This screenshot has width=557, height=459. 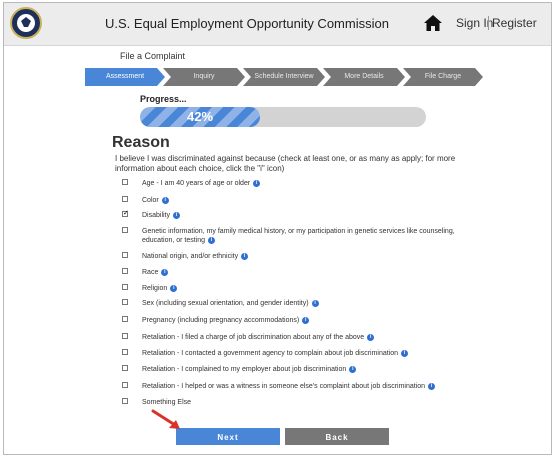 What do you see at coordinates (196, 183) in the screenshot?
I see `reason-option-text: Age - I am 40 years of age or older` at bounding box center [196, 183].